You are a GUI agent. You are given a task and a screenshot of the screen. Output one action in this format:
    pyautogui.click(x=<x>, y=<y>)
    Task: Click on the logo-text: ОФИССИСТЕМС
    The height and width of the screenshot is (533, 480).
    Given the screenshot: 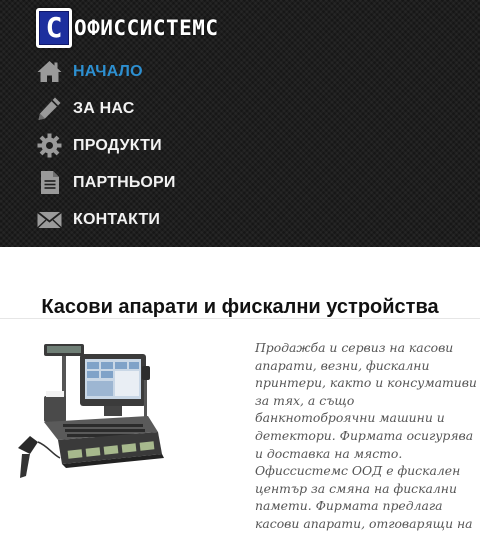 What is the action you would take?
    pyautogui.click(x=146, y=28)
    